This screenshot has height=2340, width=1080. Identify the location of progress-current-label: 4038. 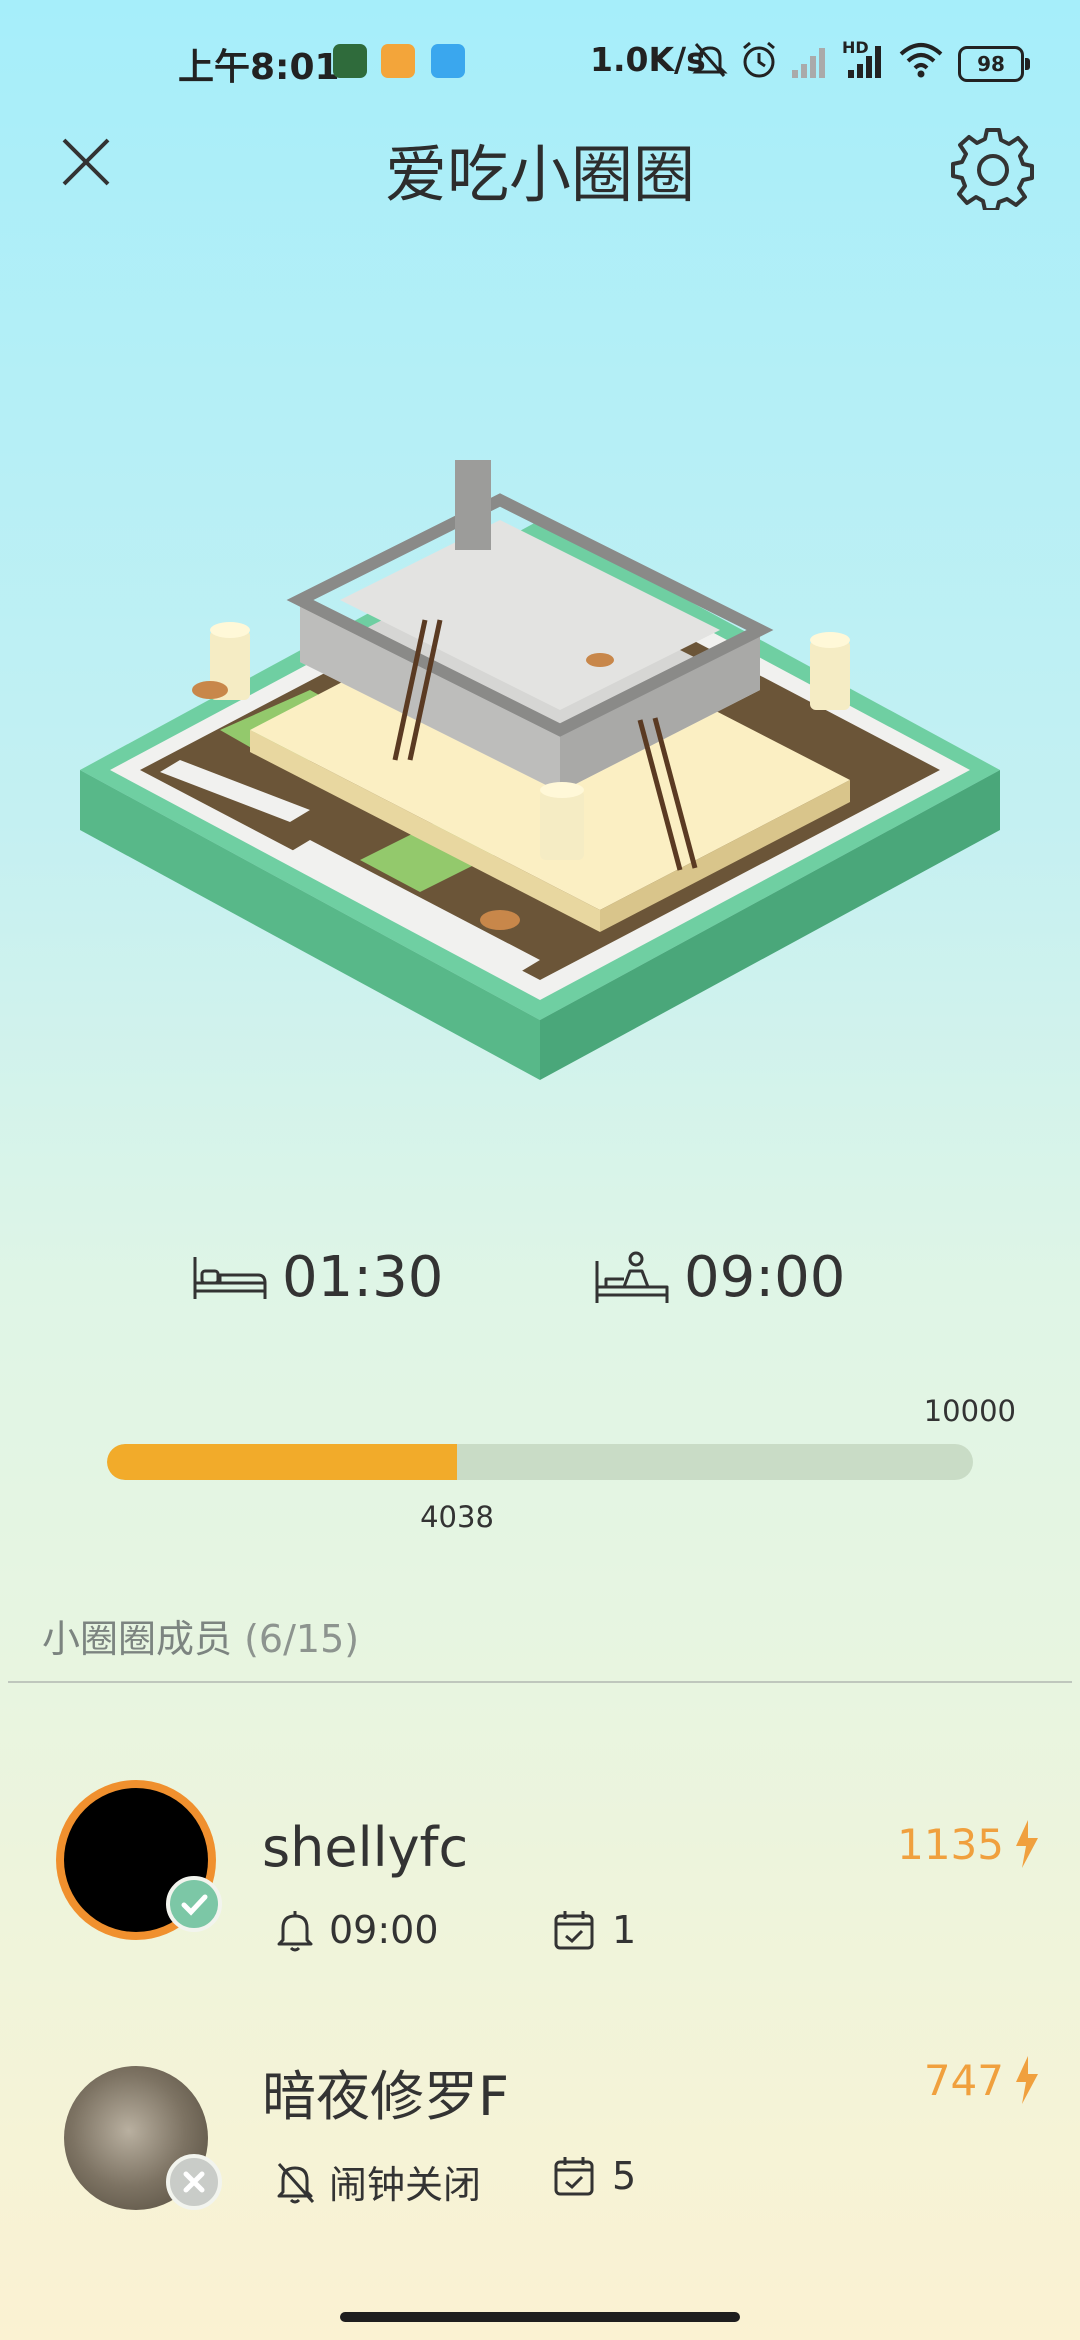
(457, 1517).